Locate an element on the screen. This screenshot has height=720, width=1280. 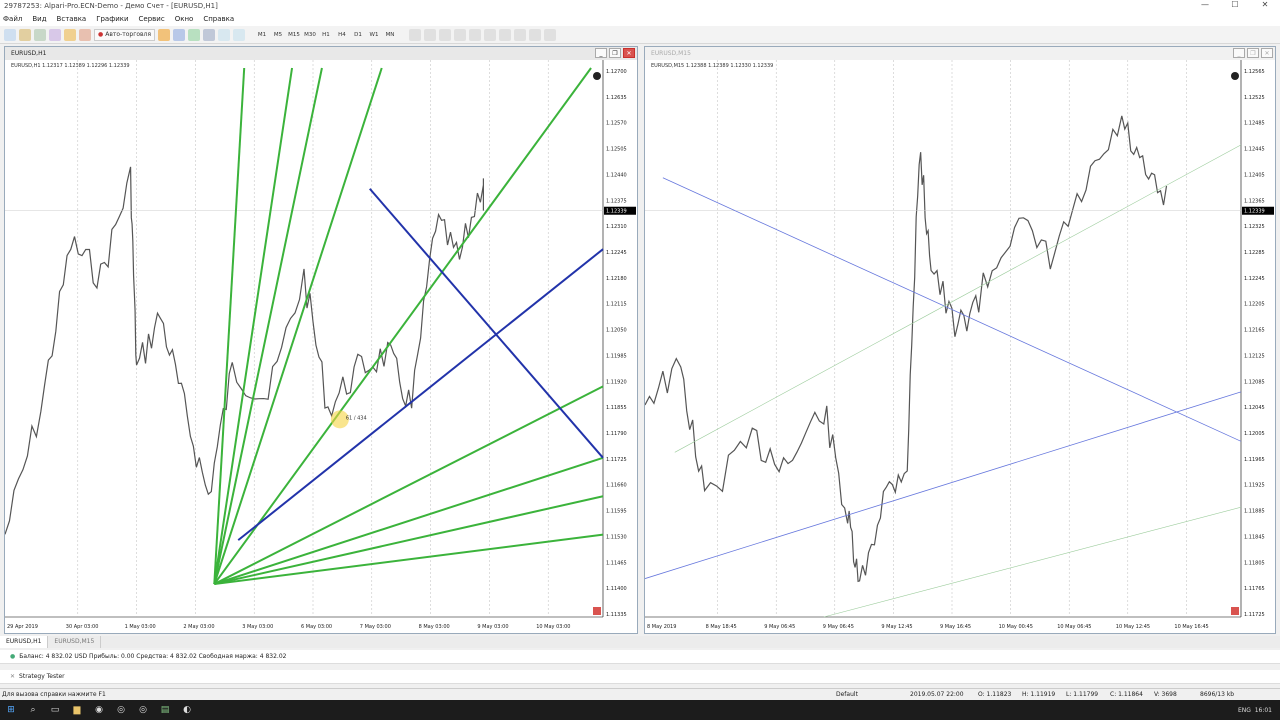
crosshair-icon is located at coordinates (430, 34).